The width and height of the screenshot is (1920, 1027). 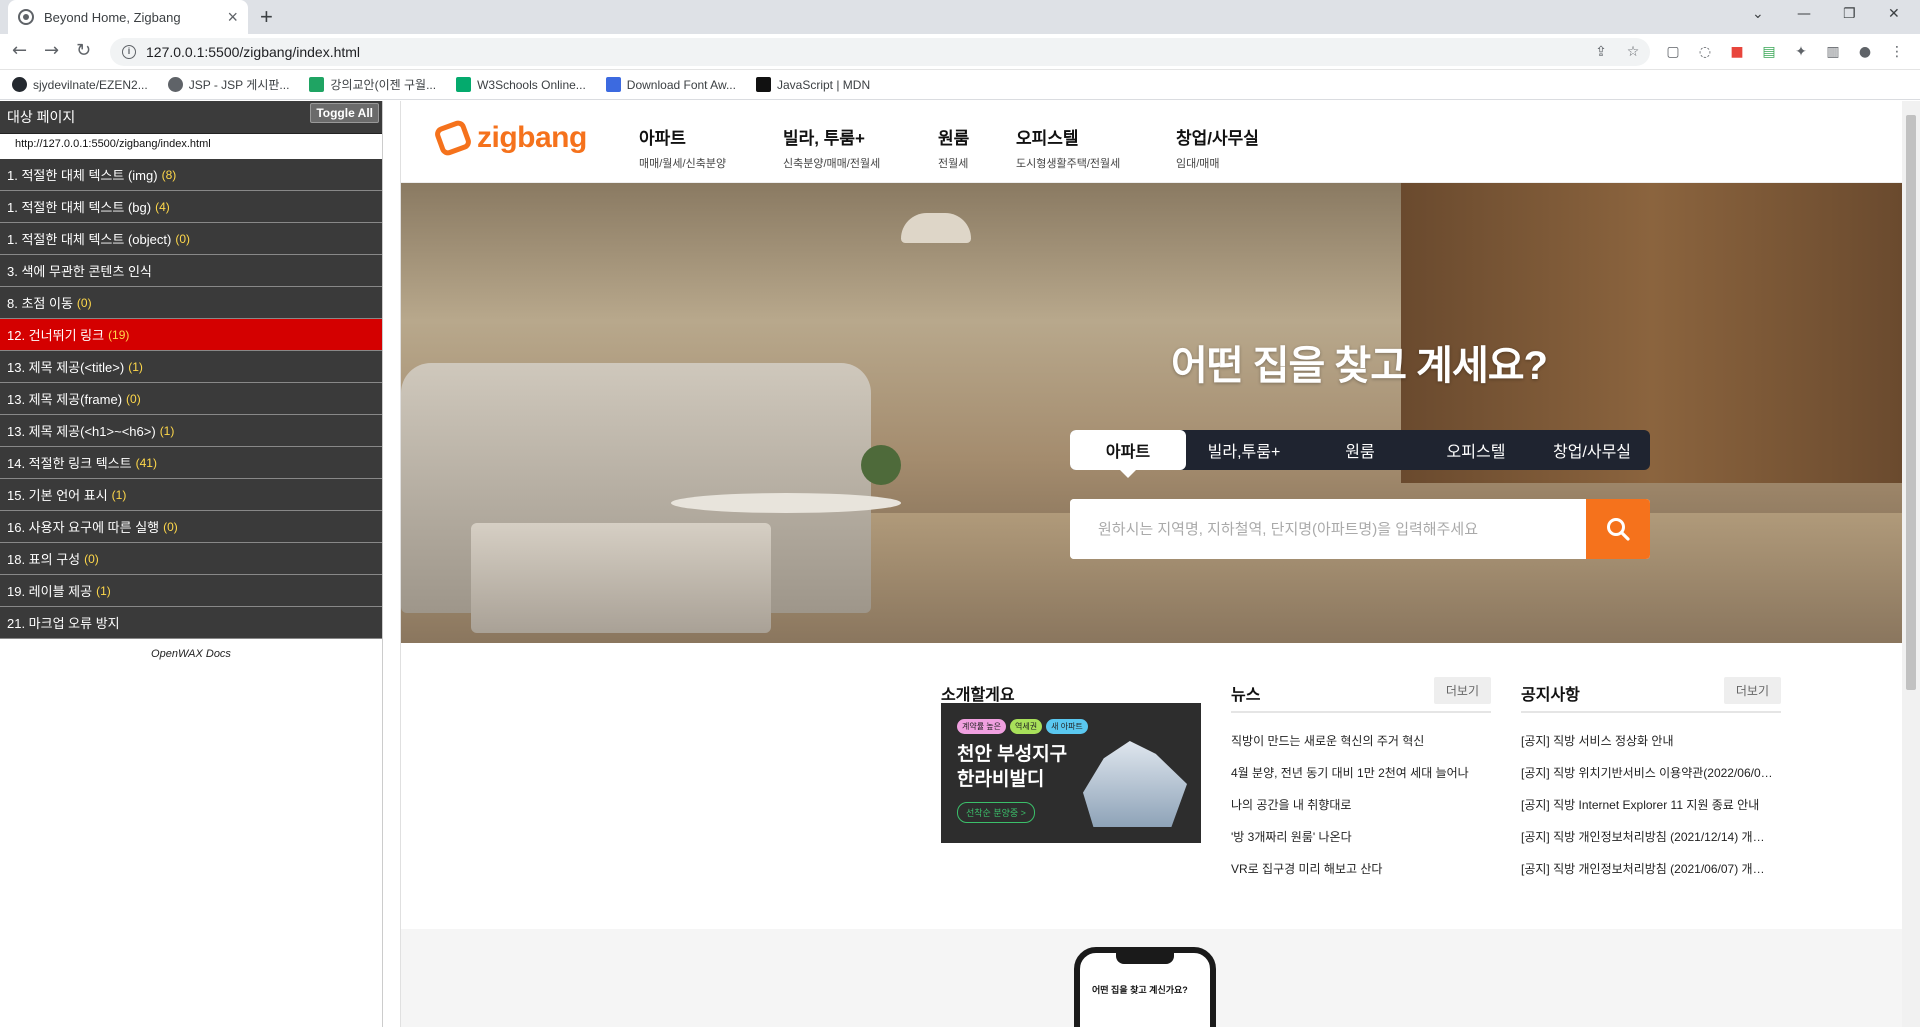 I want to click on site-info-icon: i, so click(x=129, y=52).